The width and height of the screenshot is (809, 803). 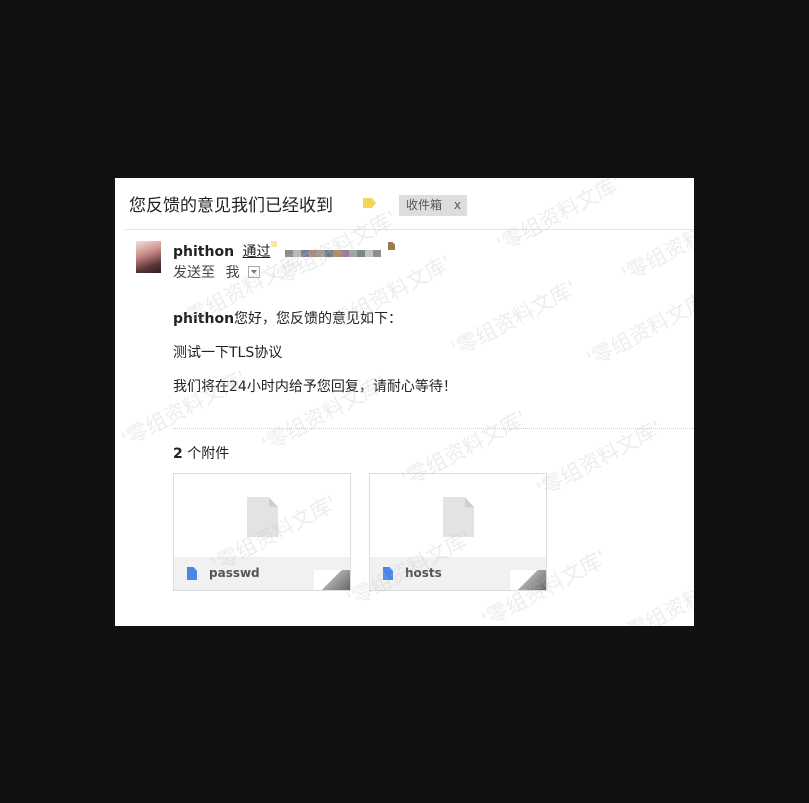 I want to click on sender-line: phithon 通过, so click(x=225, y=251).